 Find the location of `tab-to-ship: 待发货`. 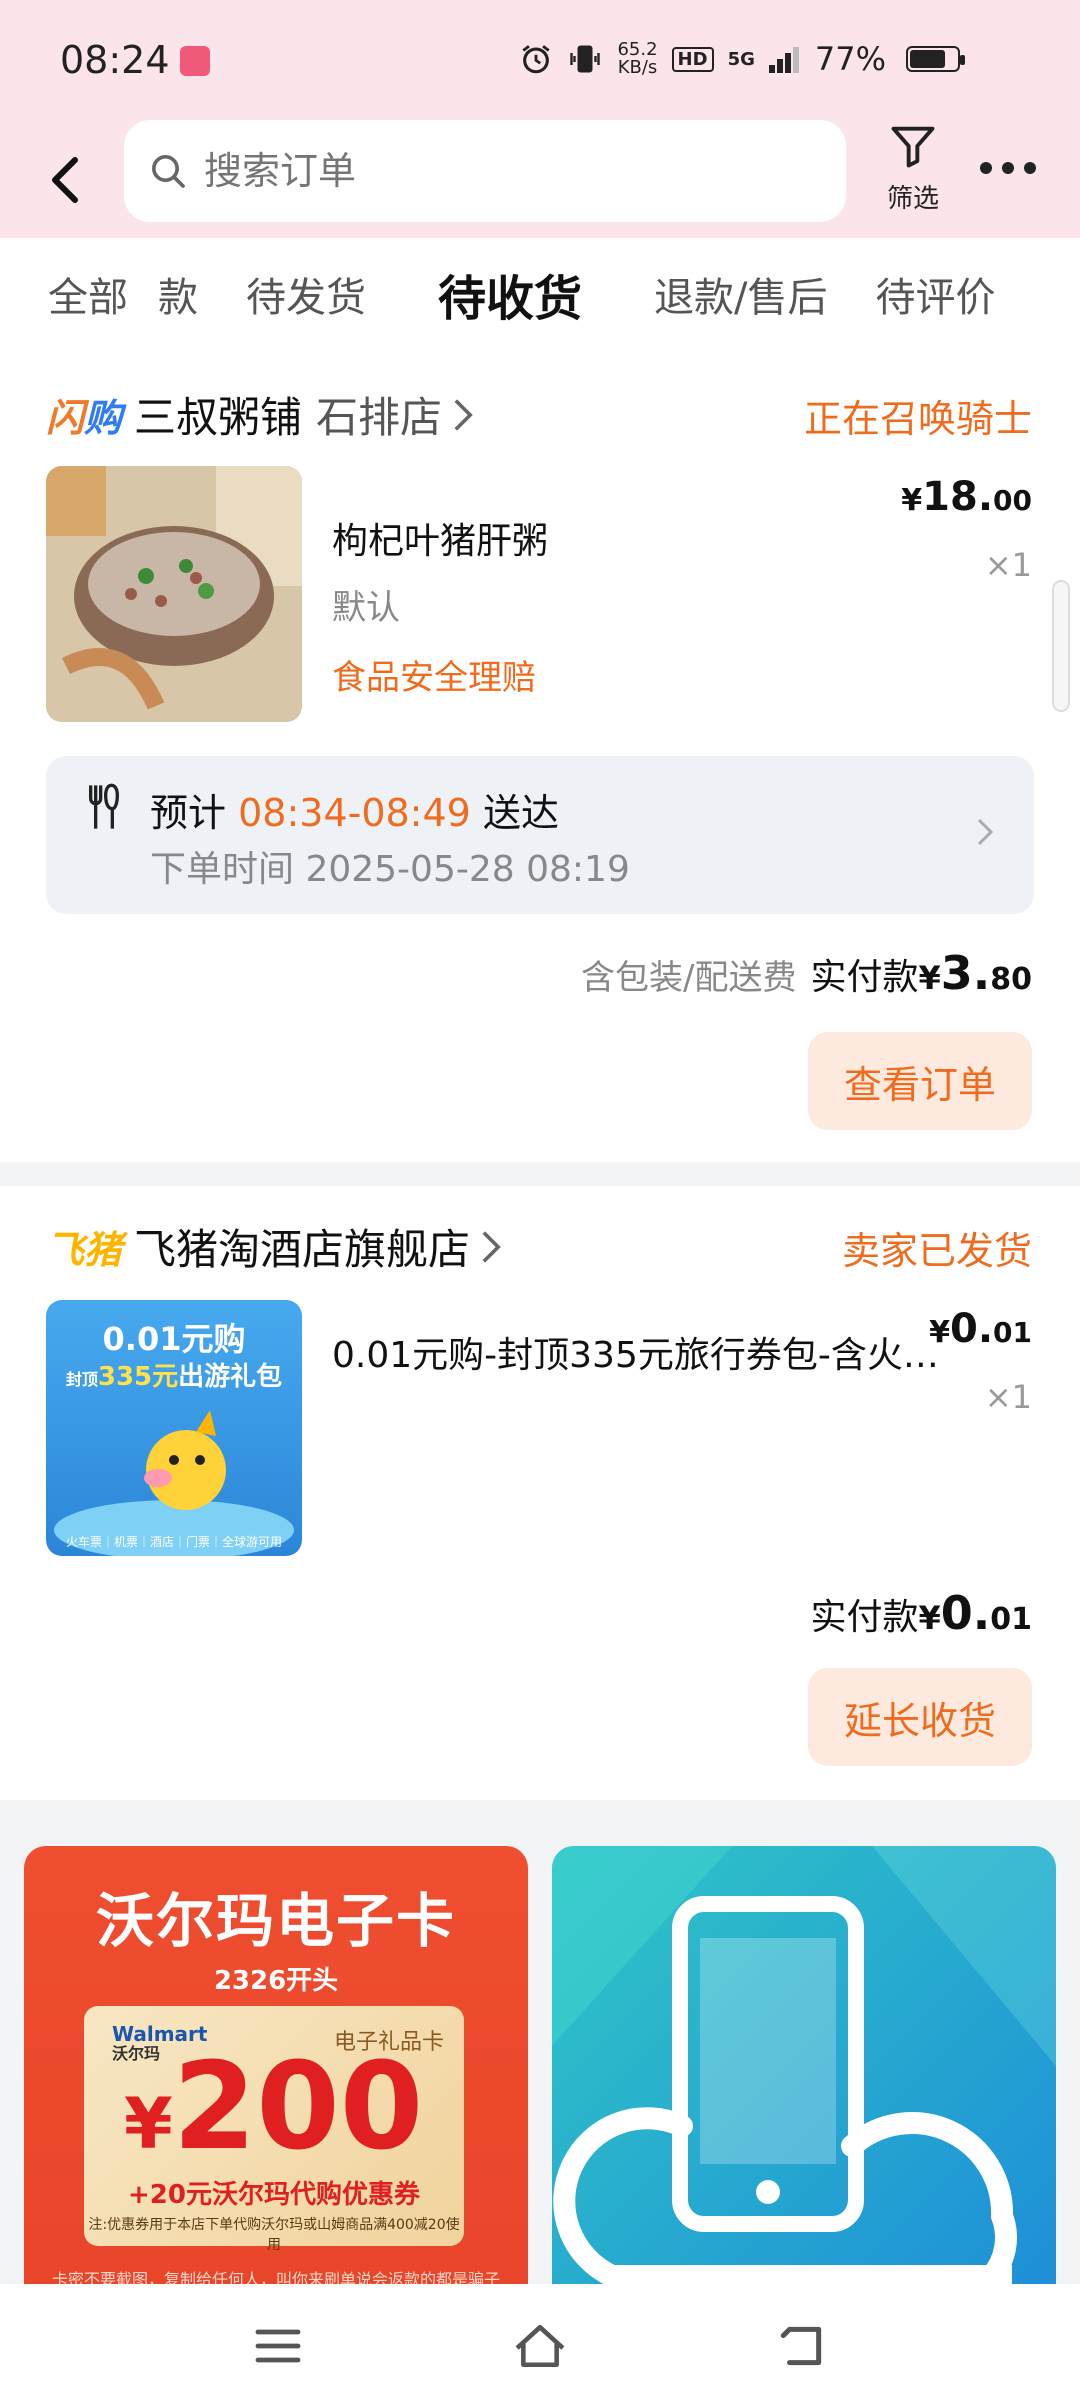

tab-to-ship: 待发货 is located at coordinates (306, 294).